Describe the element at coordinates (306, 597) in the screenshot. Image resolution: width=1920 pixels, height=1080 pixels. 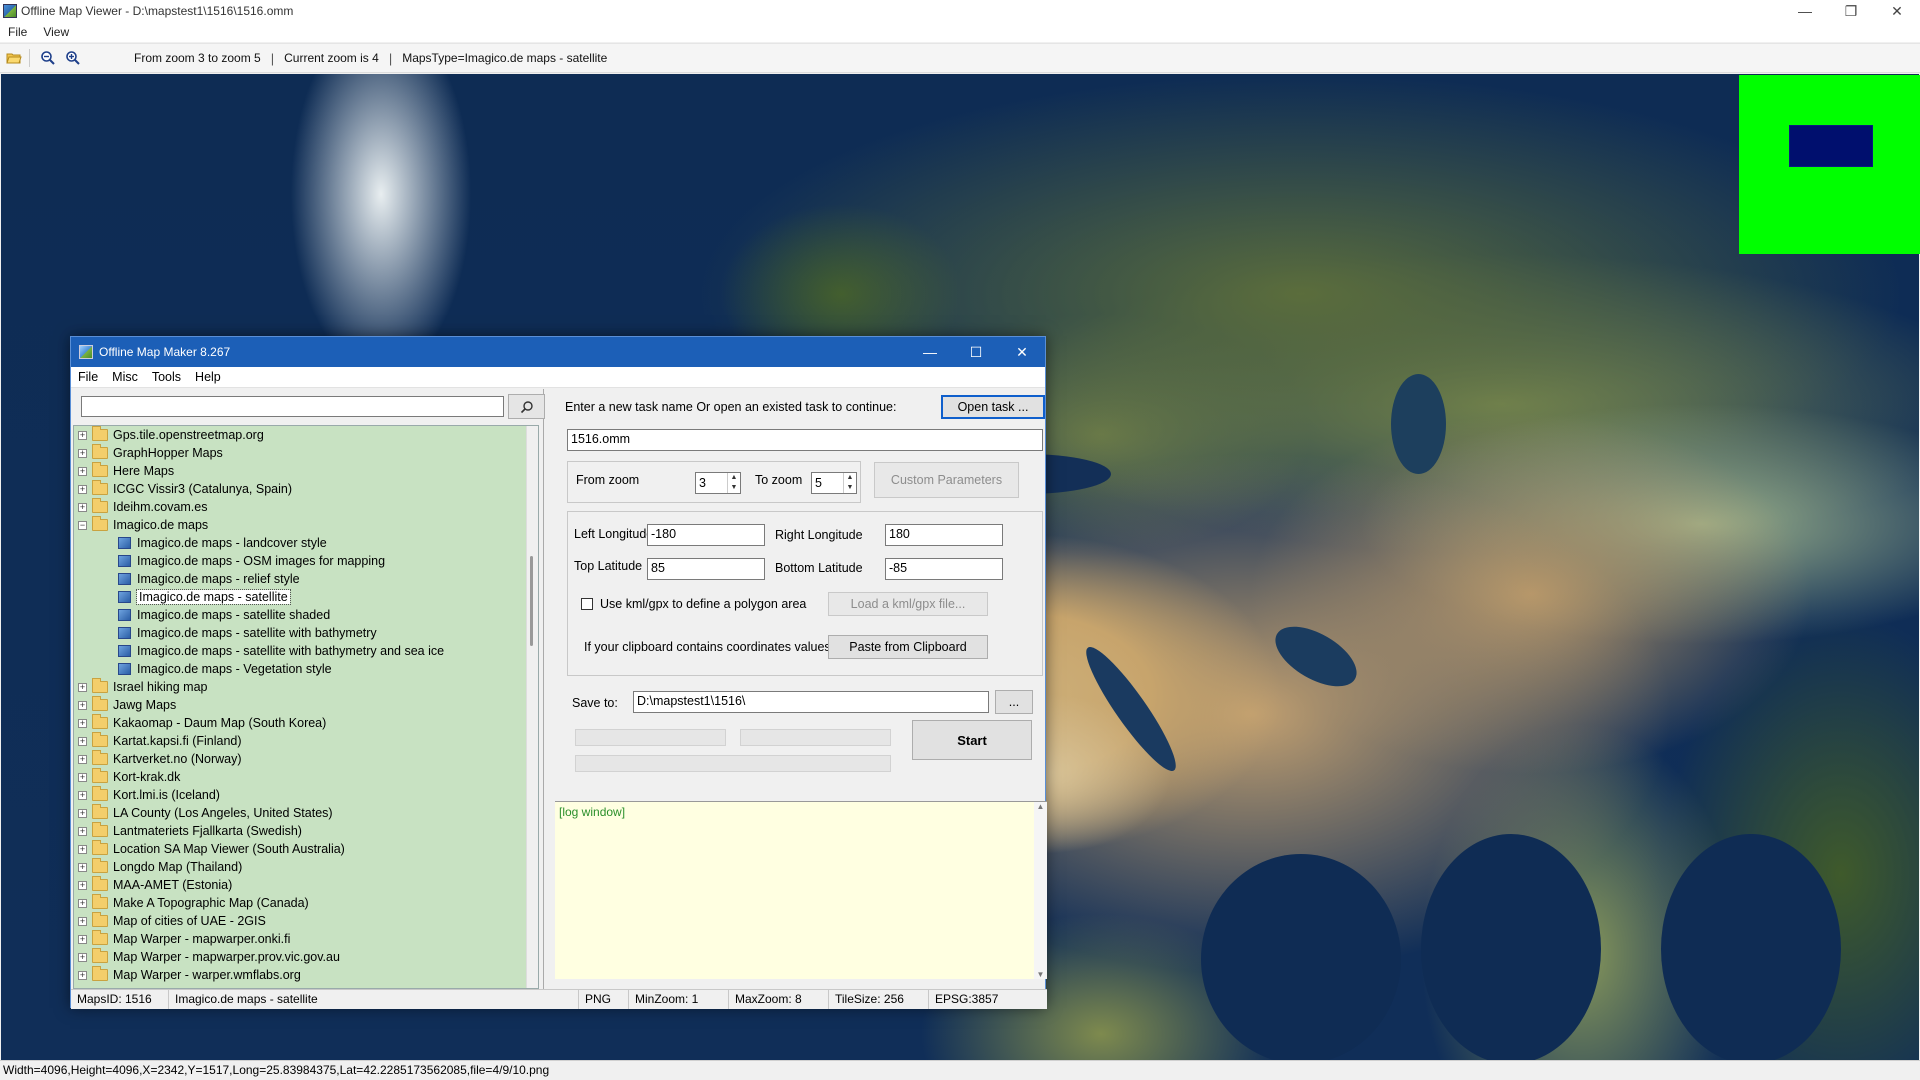
I see `tree-item: Imagico.de maps - satellite` at that location.